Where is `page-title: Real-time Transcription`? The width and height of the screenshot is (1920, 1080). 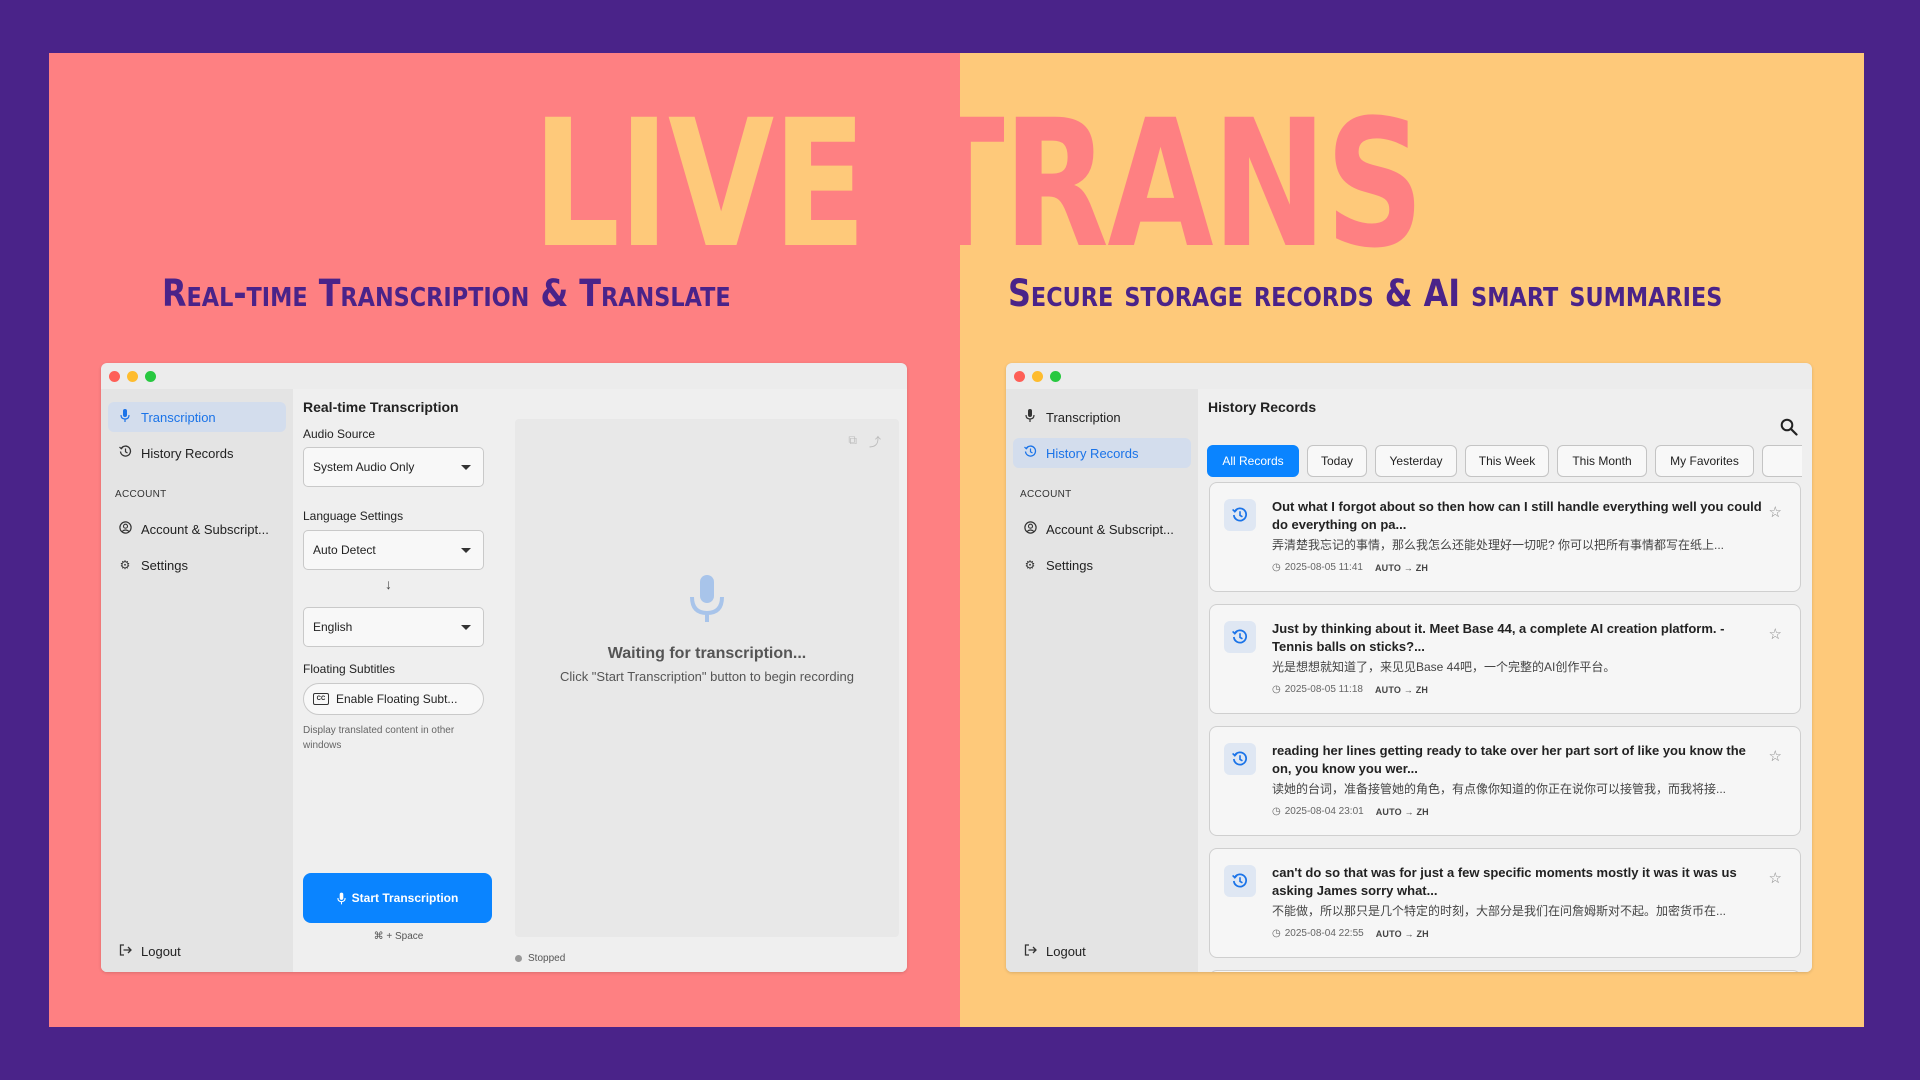 page-title: Real-time Transcription is located at coordinates (381, 407).